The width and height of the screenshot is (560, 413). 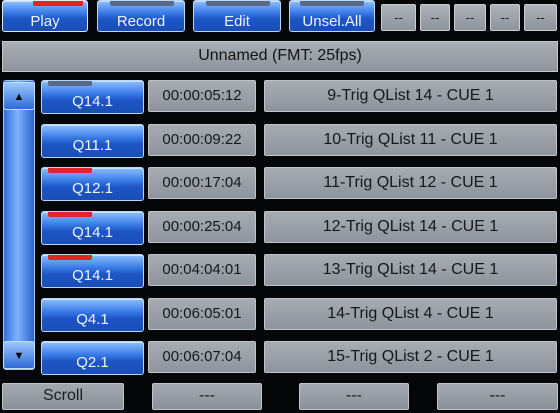 I want to click on cue-timecode: 00:06:05:01, so click(x=202, y=314).